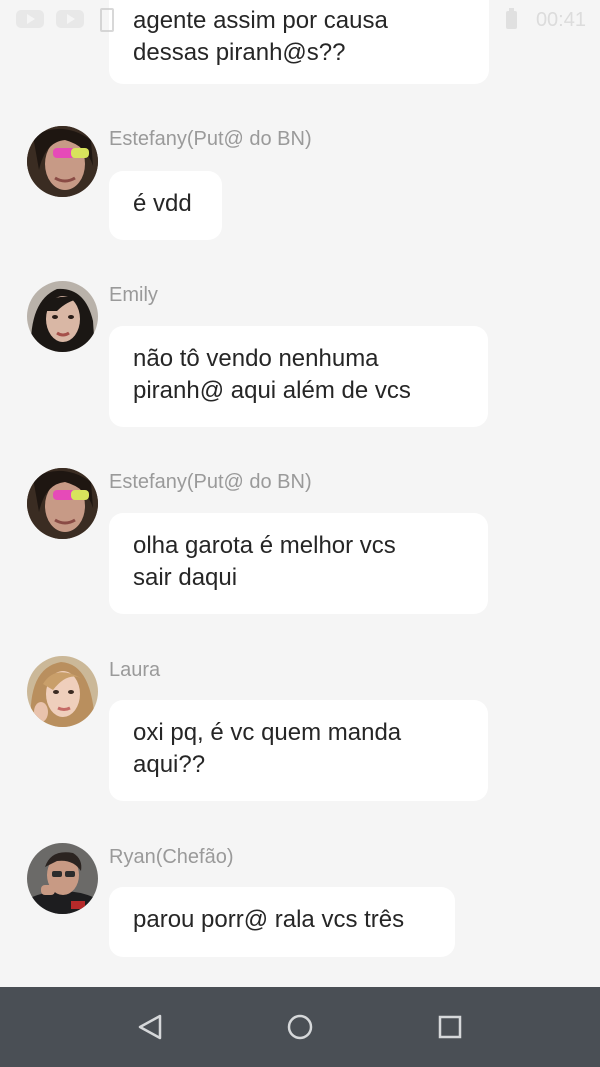 The height and width of the screenshot is (1067, 600). Describe the element at coordinates (272, 390) in the screenshot. I see `message-line: piranh@ aqui além de vcs` at that location.